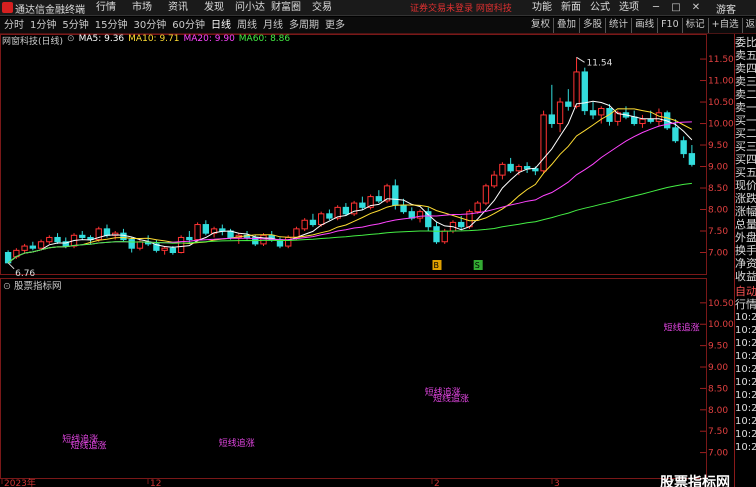 The image size is (756, 487). I want to click on period-tab-30min: 30分钟, so click(149, 25).